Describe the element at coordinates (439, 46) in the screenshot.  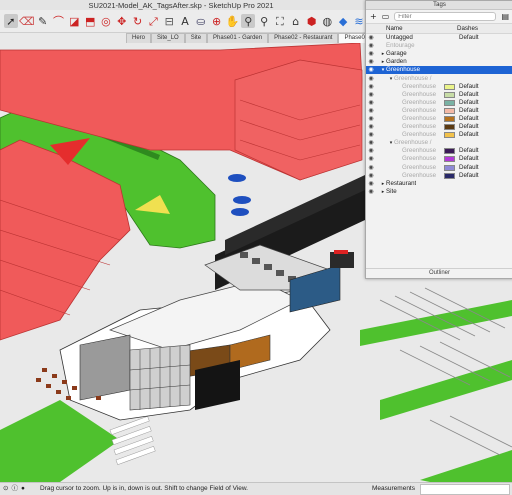
I see `tag-row: ◉ Entourage` at that location.